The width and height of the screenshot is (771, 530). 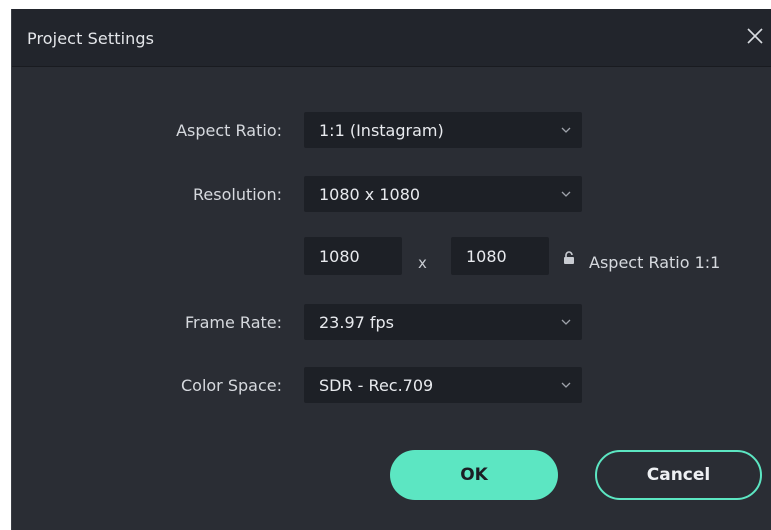 What do you see at coordinates (231, 385) in the screenshot?
I see `color-space-label: Color Space:` at bounding box center [231, 385].